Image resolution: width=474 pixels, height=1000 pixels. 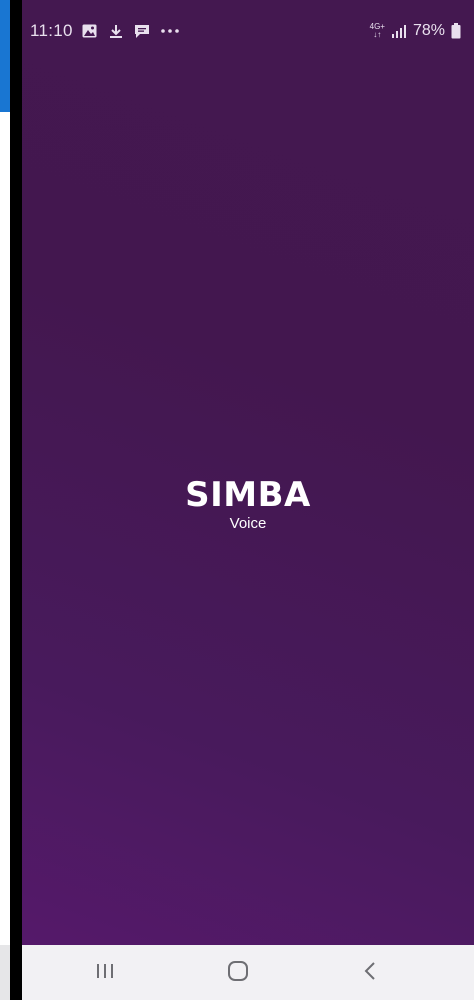 What do you see at coordinates (377, 34) in the screenshot?
I see `network-activity: ↓↑` at bounding box center [377, 34].